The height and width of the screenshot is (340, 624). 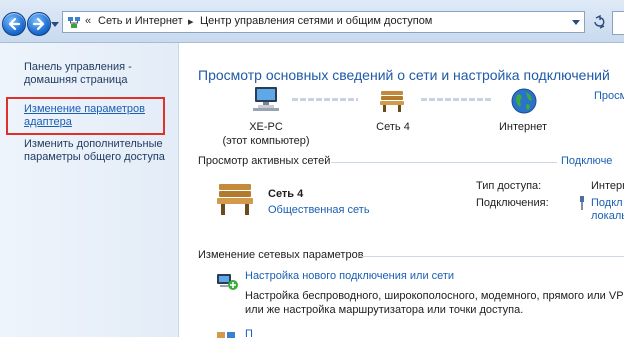 What do you see at coordinates (586, 161) in the screenshot?
I see `connect-disconnect-link: Подключе` at bounding box center [586, 161].